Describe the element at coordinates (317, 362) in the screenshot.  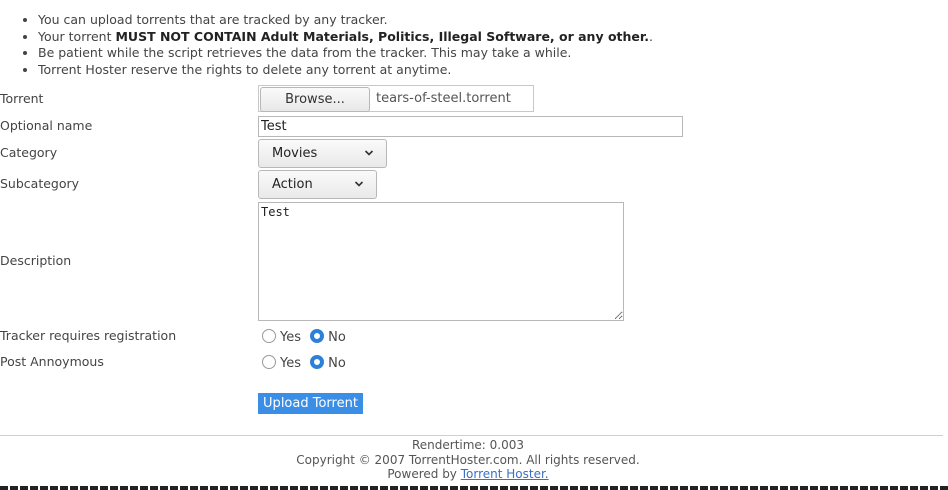
I see `anonymous-no-radio` at that location.